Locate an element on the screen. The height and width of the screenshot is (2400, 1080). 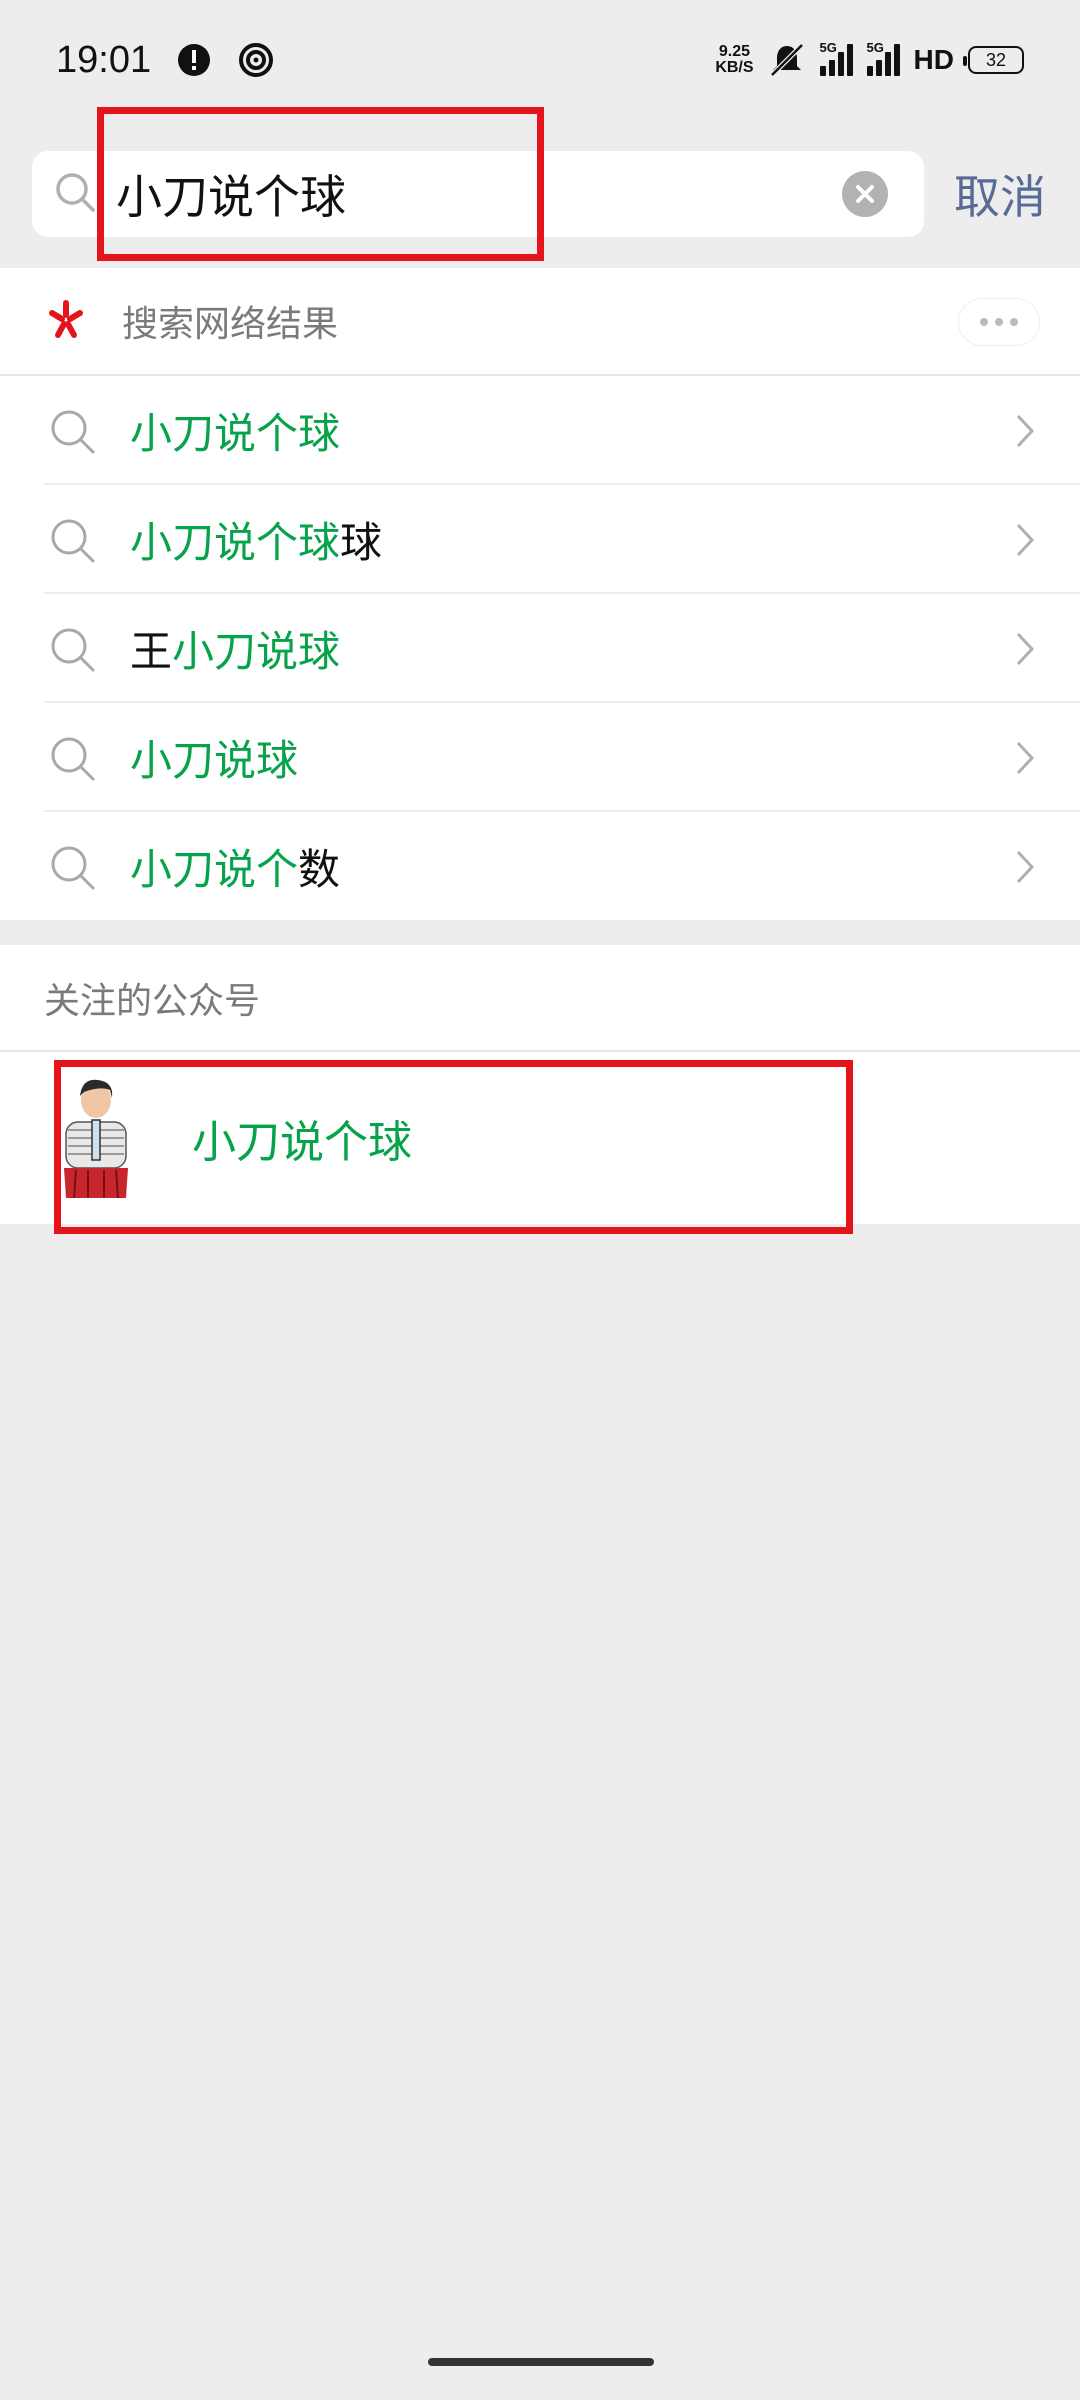
search-web-icon is located at coordinates (66, 321).